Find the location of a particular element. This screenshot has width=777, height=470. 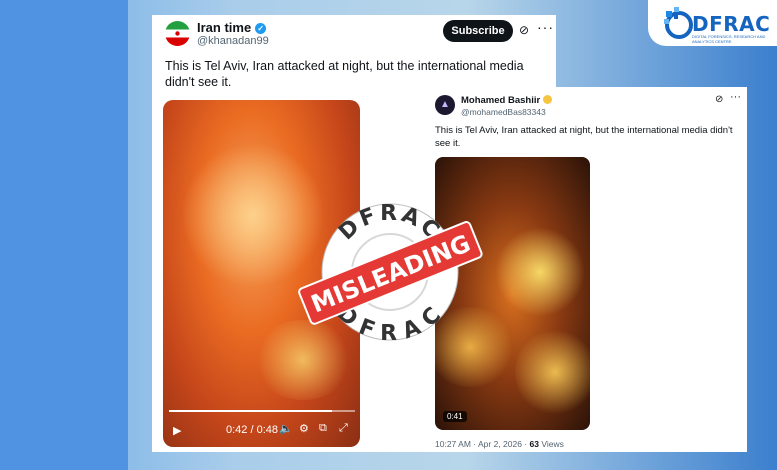

post-author-handle: @mohamedBas83343 is located at coordinates (503, 112).